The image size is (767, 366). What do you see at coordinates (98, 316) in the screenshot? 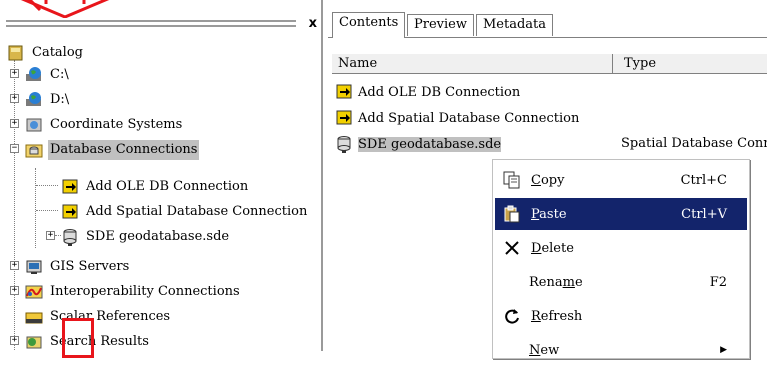
I see `tree-node-scalar-references: Scalar References` at bounding box center [98, 316].